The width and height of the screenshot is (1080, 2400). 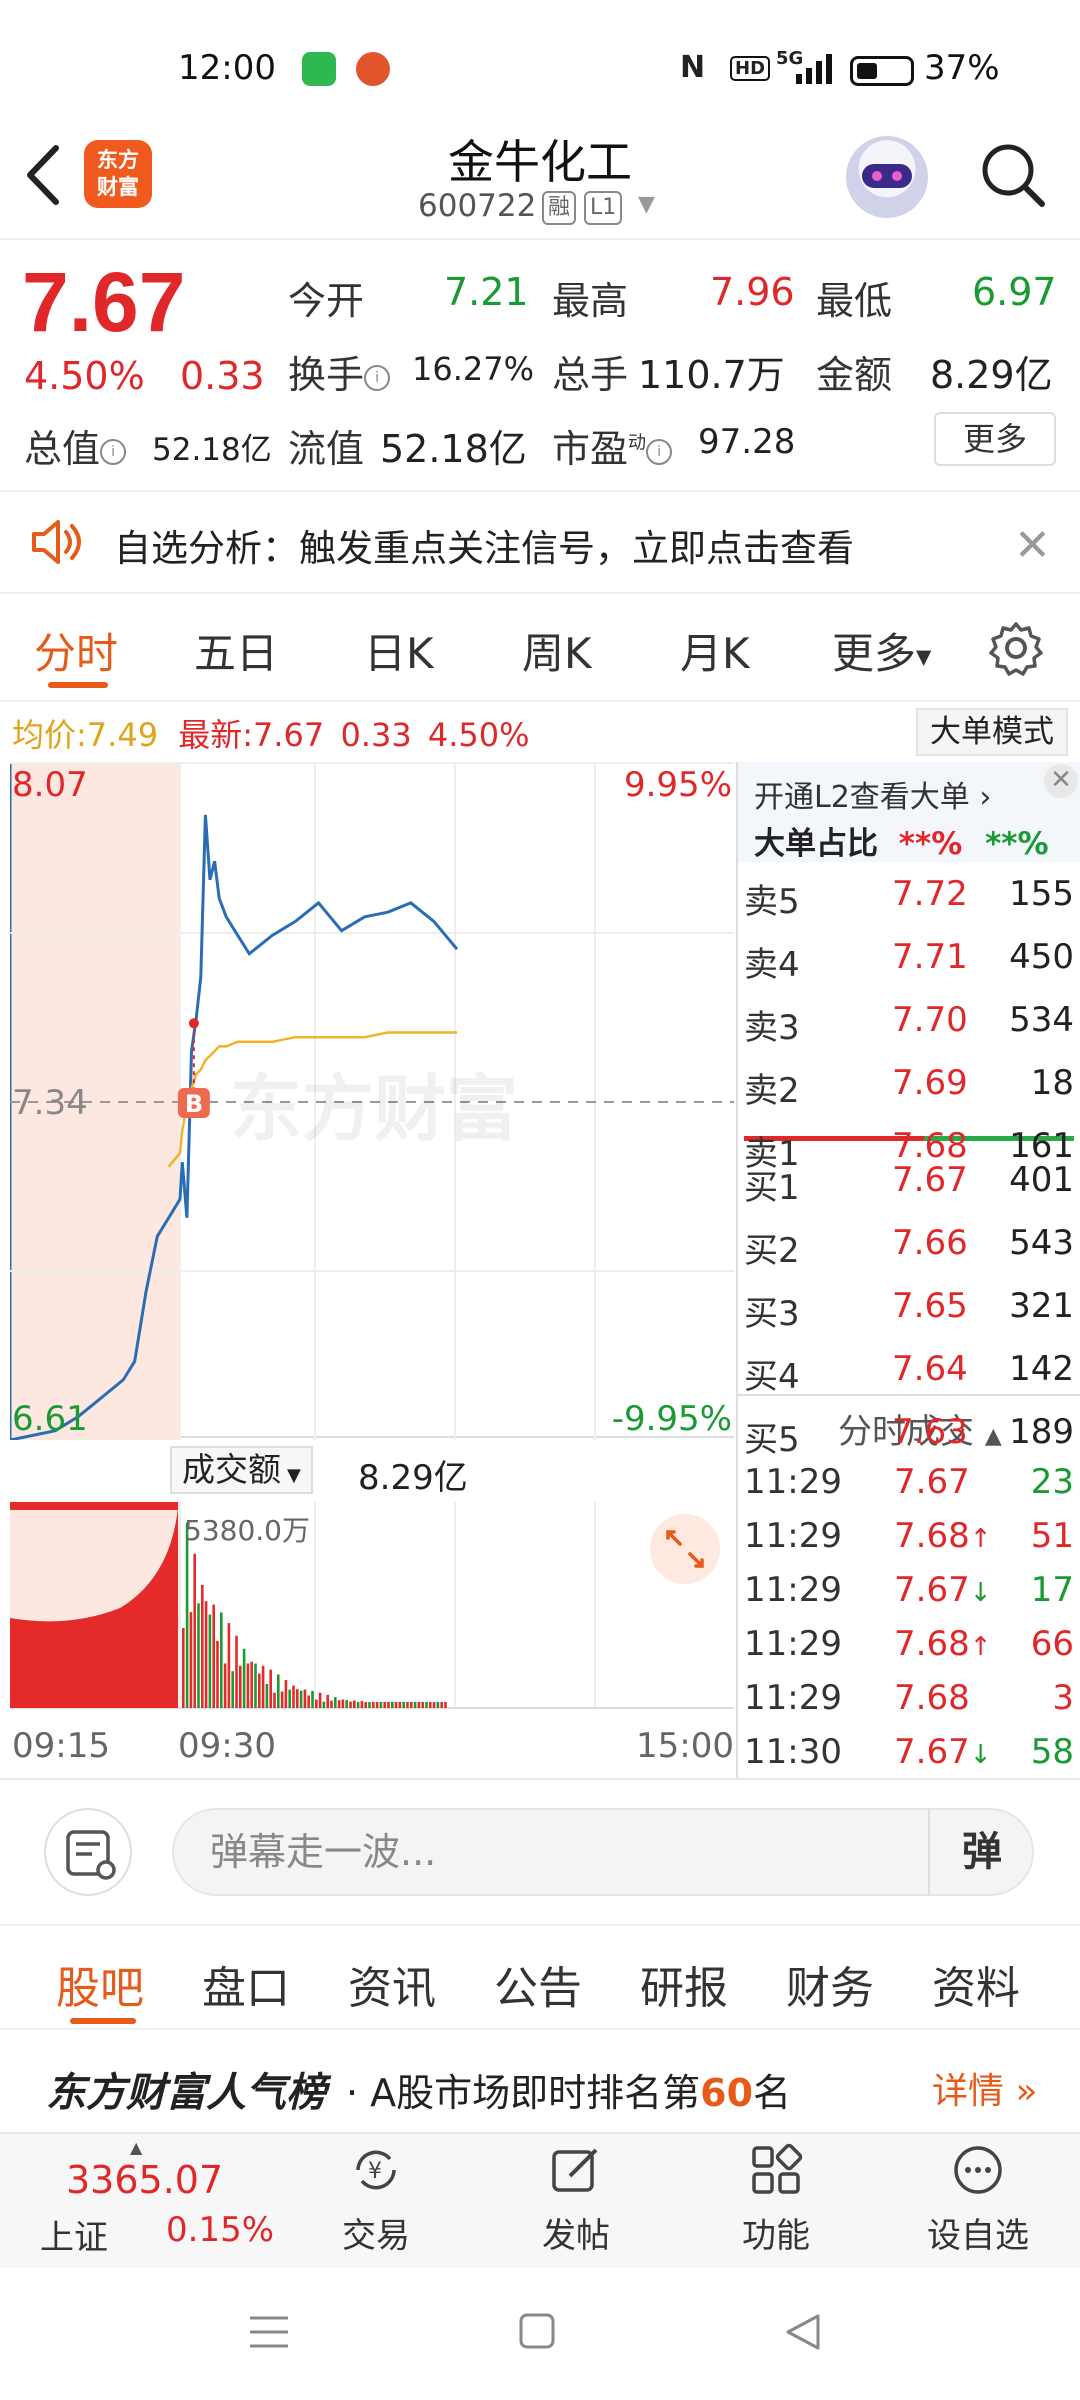 What do you see at coordinates (750, 68) in the screenshot?
I see `hd-icon: HD` at bounding box center [750, 68].